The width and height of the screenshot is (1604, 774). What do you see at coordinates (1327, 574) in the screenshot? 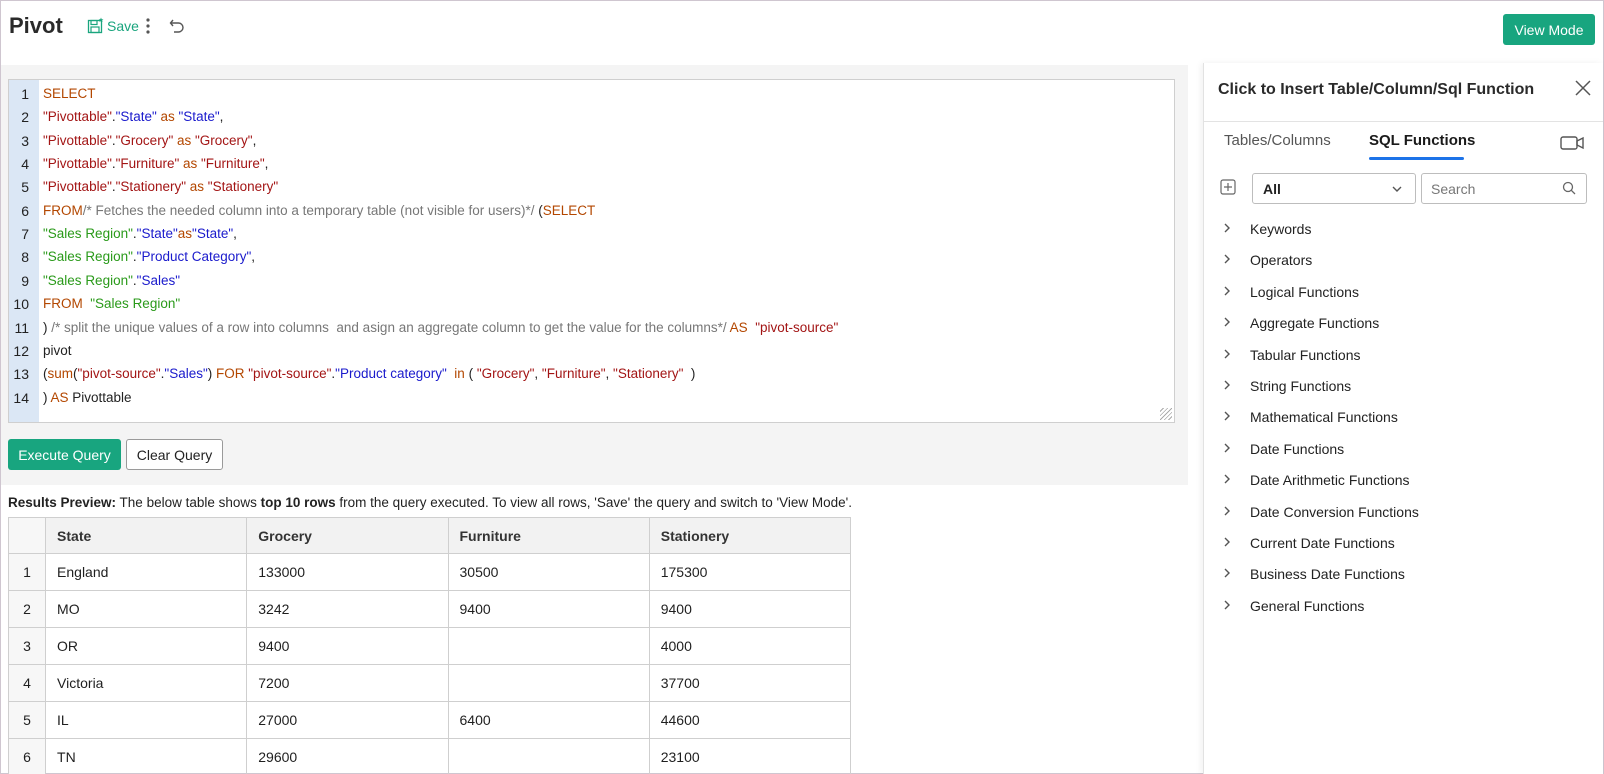
I see `function-category-label: Business Date Functions` at bounding box center [1327, 574].